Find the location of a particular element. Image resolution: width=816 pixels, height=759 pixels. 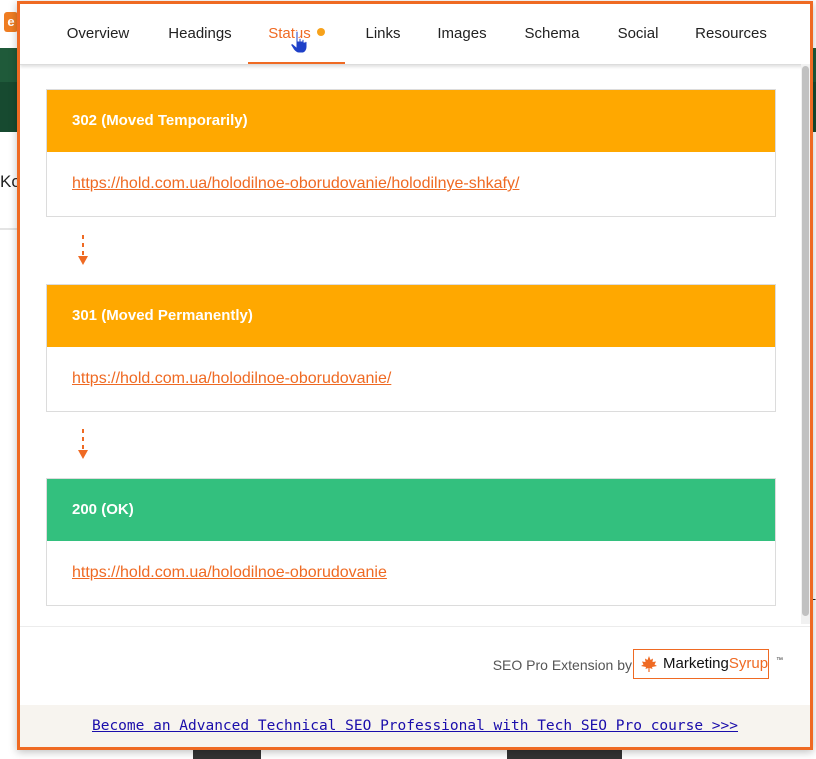

extension-credit: SEO Pro Extension by is located at coordinates (562, 665).